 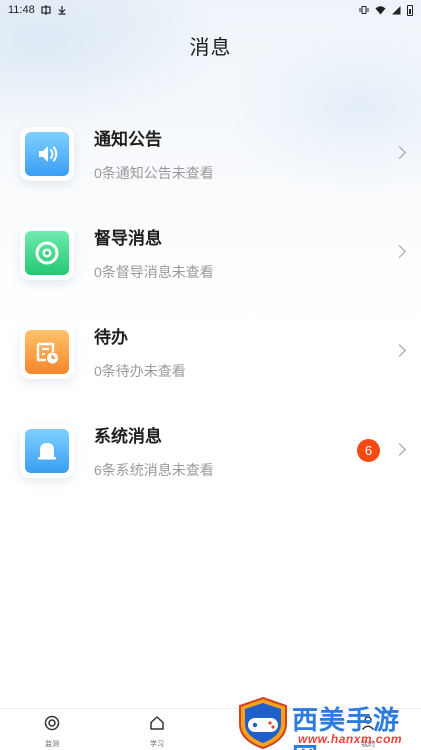 What do you see at coordinates (52, 744) in the screenshot?
I see `nav-label: 监测` at bounding box center [52, 744].